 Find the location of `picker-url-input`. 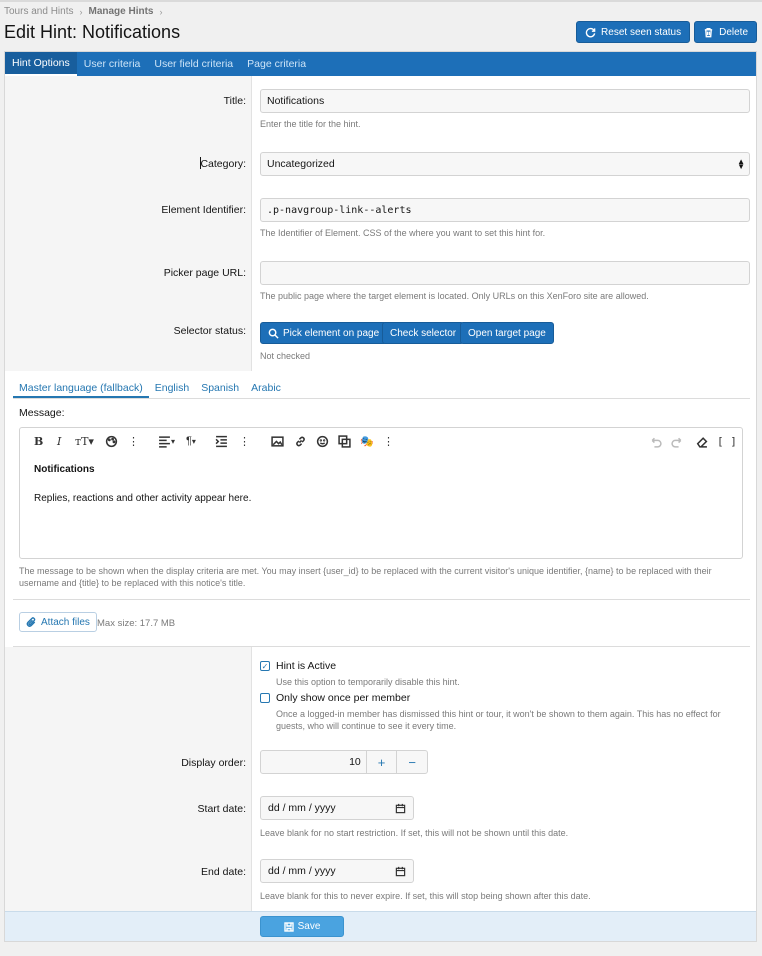

picker-url-input is located at coordinates (505, 273).